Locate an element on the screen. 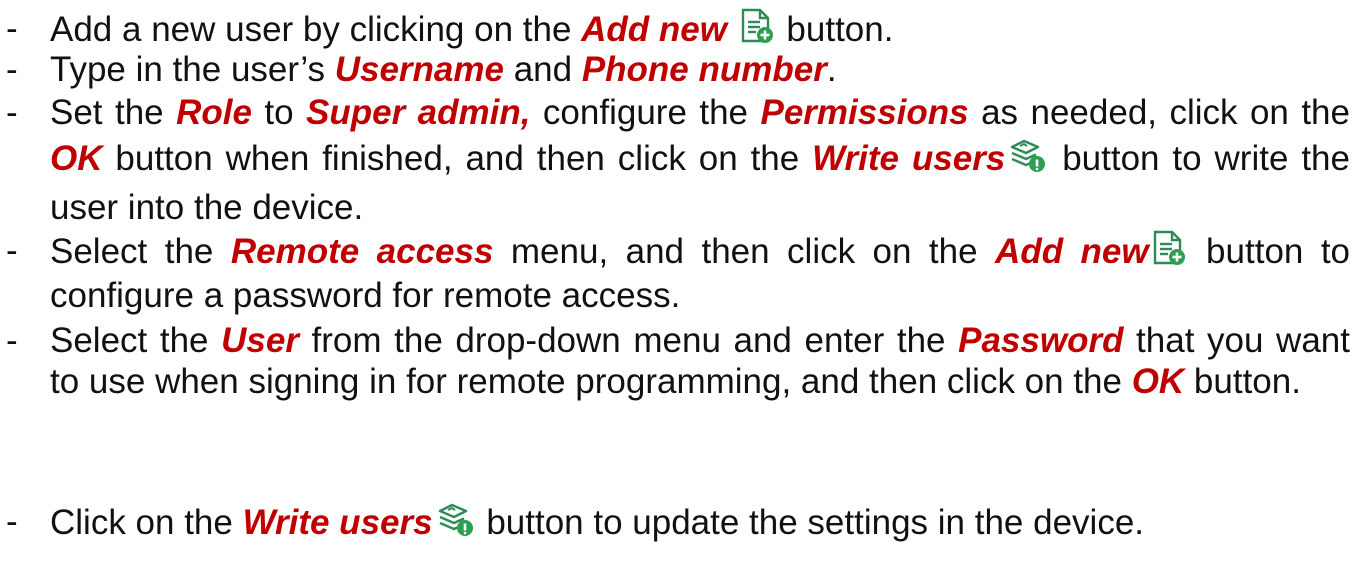 Image resolution: width=1370 pixels, height=562 pixels. emphasis-super-admin: Super admin, is located at coordinates (418, 112).